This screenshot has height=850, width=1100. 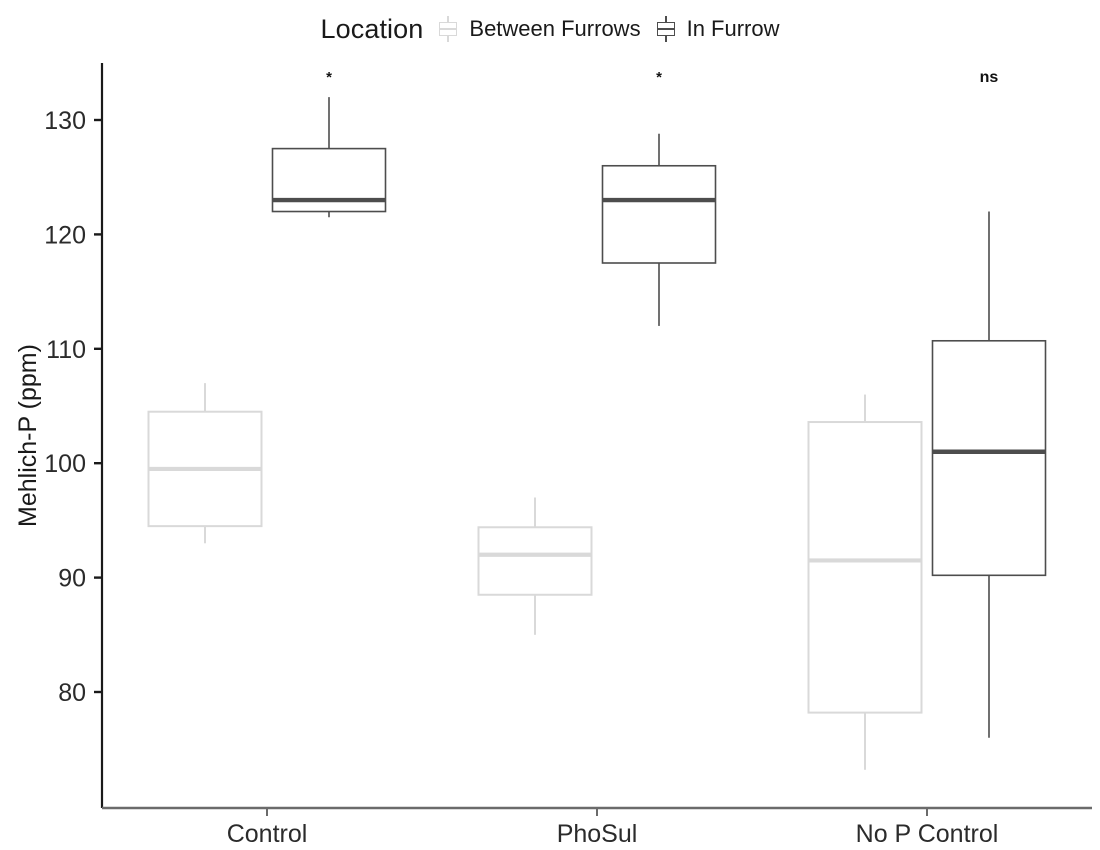 I want to click on x-tick-label: PhoSul, so click(x=597, y=834).